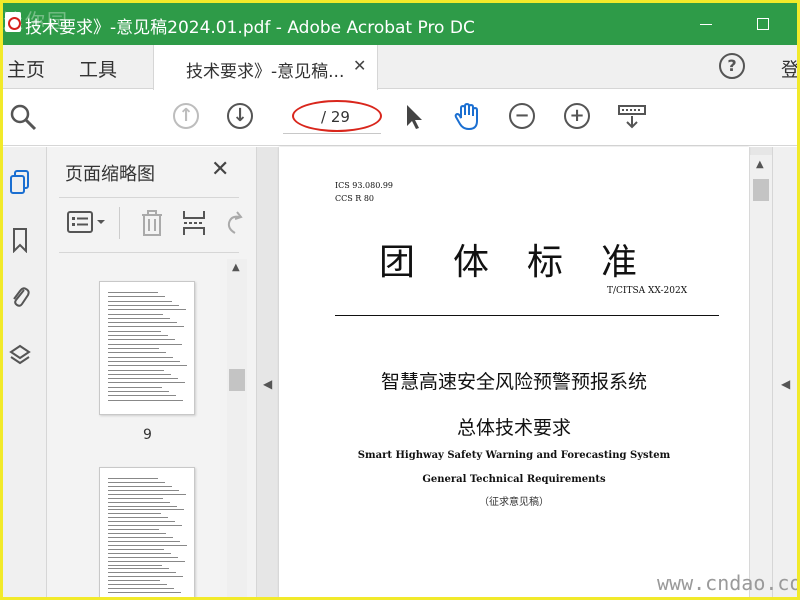 The height and width of the screenshot is (600, 800). Describe the element at coordinates (706, 24) in the screenshot. I see `minimize-button` at that location.